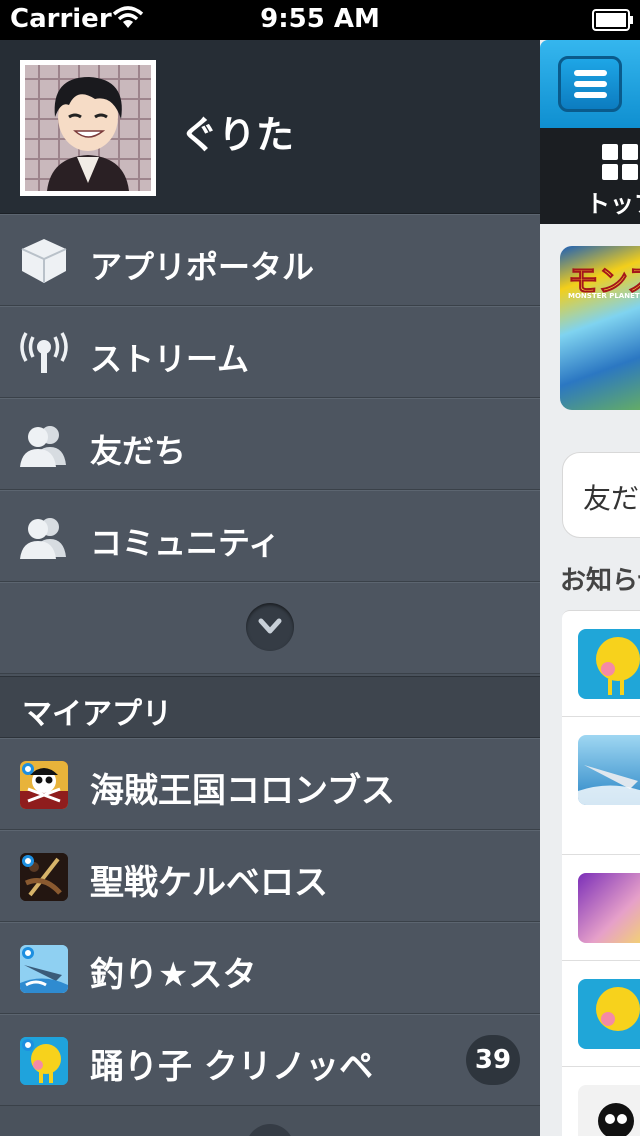 This screenshot has width=640, height=1136. I want to click on section-title: マイアプリ, so click(97, 714).